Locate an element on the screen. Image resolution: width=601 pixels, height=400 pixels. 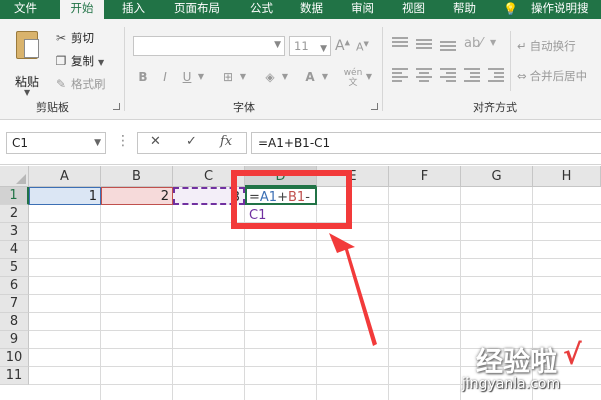
align-right-icon is located at coordinates (448, 75).